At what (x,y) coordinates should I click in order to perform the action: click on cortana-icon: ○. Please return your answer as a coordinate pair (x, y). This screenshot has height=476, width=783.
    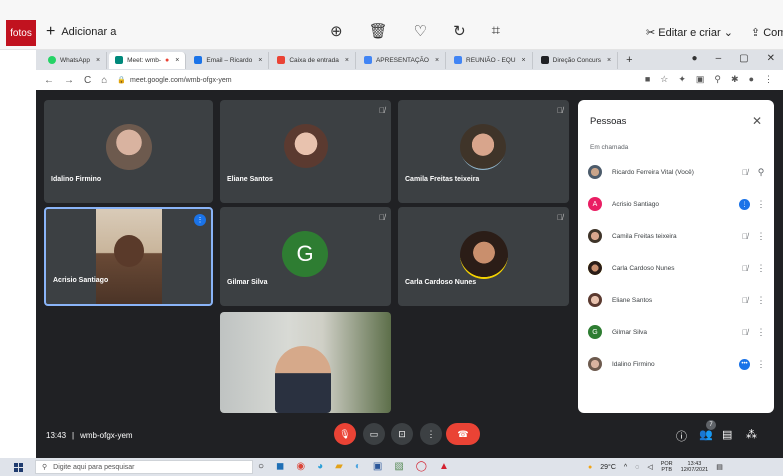
    Looking at the image, I should click on (261, 466).